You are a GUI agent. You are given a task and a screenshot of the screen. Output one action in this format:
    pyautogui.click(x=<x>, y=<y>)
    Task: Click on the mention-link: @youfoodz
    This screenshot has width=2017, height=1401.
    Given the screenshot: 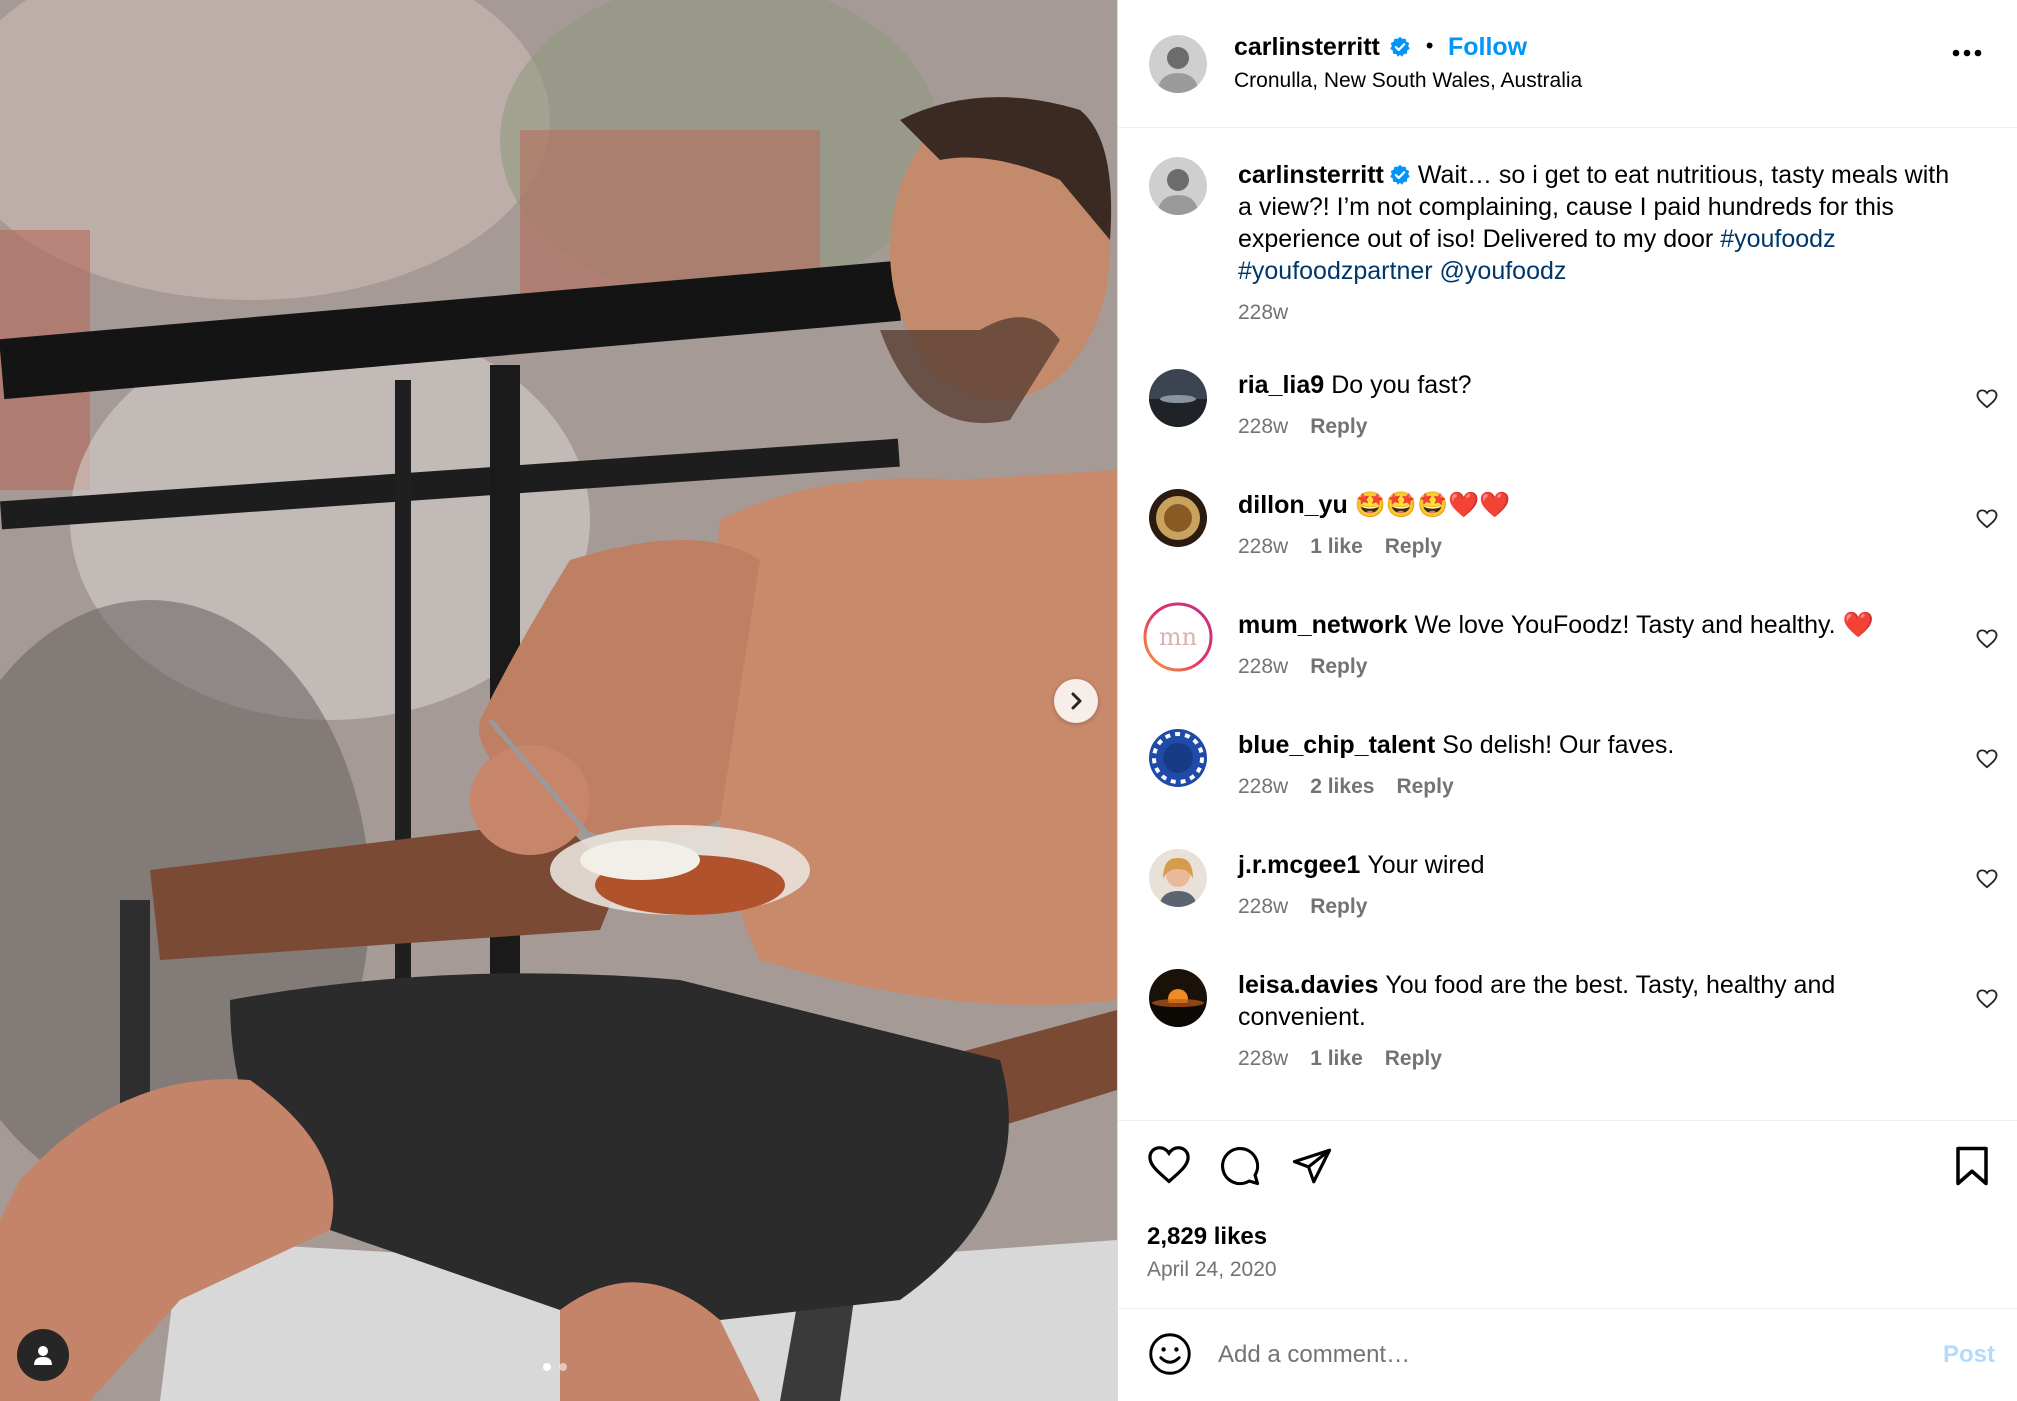 What is the action you would take?
    pyautogui.click(x=1503, y=271)
    